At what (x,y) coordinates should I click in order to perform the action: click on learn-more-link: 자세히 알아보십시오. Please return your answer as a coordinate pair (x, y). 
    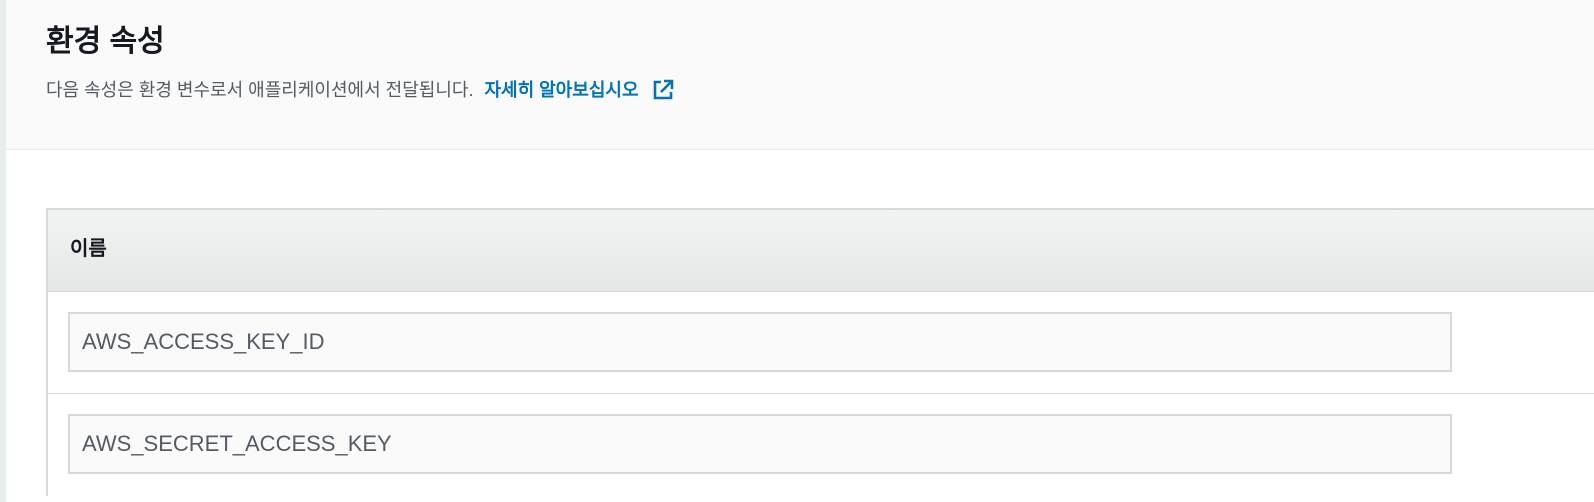
    Looking at the image, I should click on (578, 89).